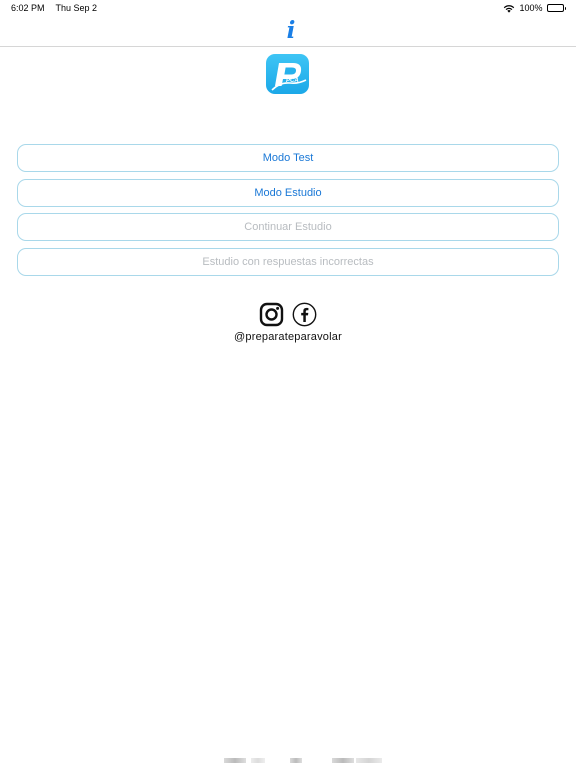  I want to click on battery-icon, so click(556, 8).